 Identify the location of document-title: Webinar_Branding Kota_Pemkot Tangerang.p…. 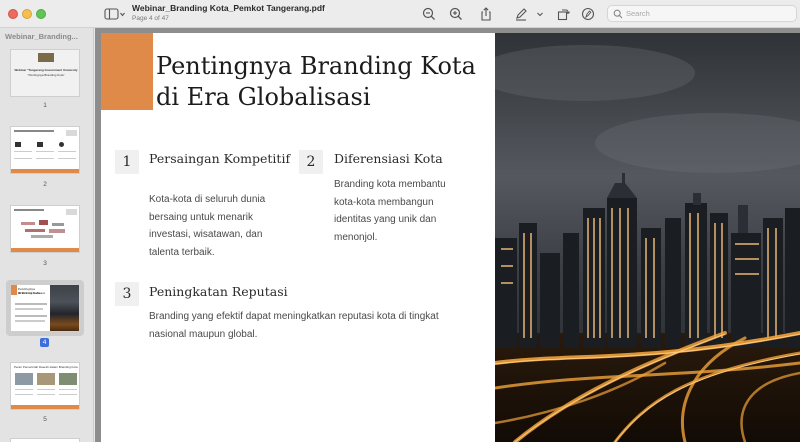
(228, 8).